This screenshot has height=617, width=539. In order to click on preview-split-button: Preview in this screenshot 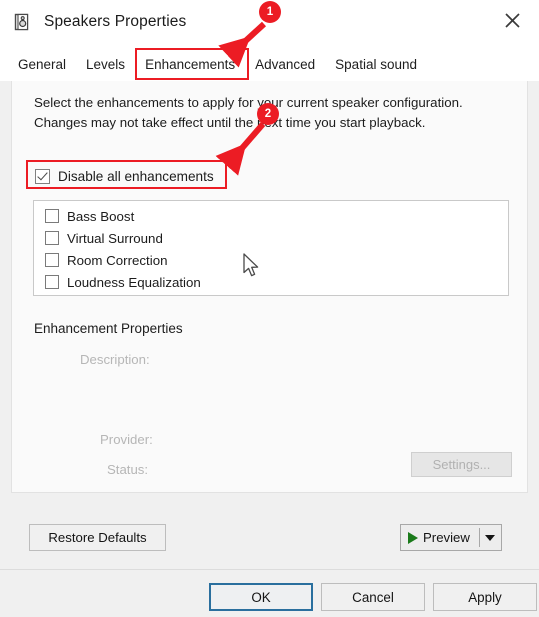, I will do `click(451, 537)`.